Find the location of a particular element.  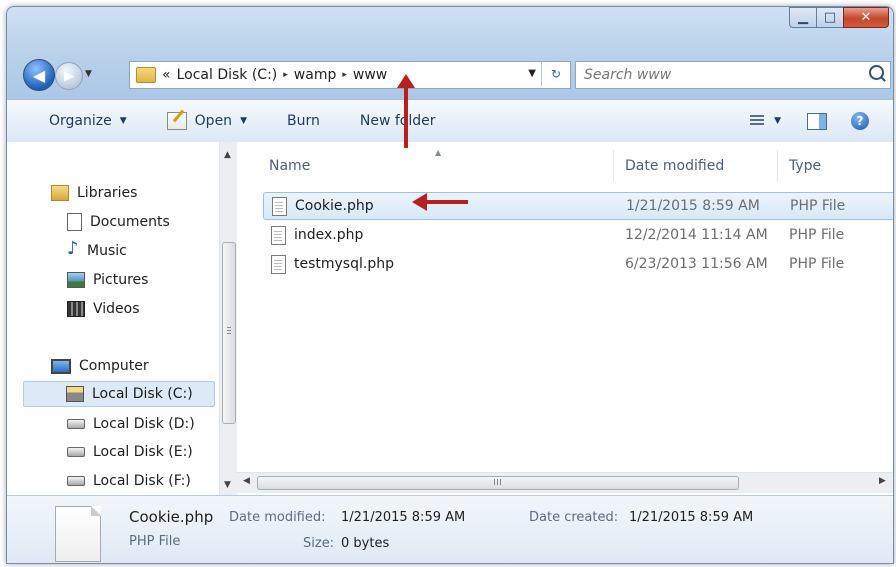

scroll-up-arrow-icon: ▲ is located at coordinates (227, 155).